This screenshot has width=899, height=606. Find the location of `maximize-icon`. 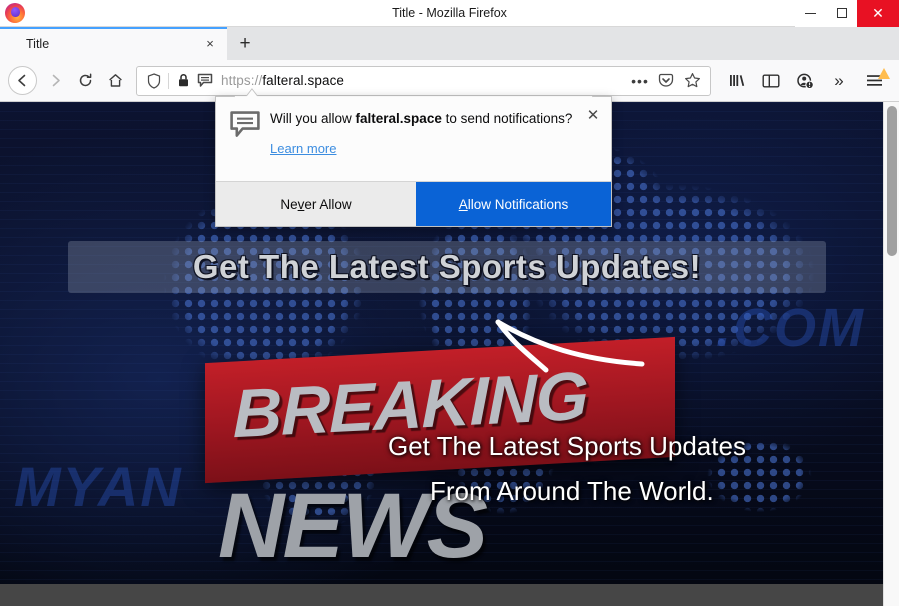

maximize-icon is located at coordinates (841, 13).